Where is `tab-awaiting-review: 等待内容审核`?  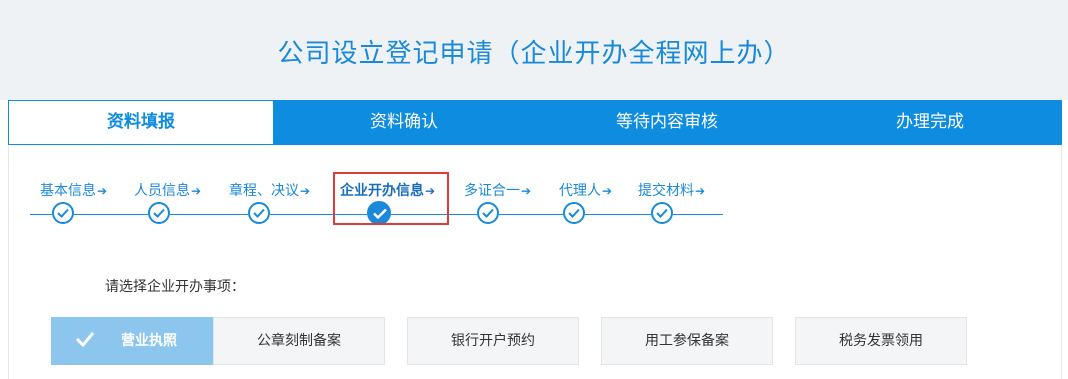 tab-awaiting-review: 等待内容审核 is located at coordinates (667, 122).